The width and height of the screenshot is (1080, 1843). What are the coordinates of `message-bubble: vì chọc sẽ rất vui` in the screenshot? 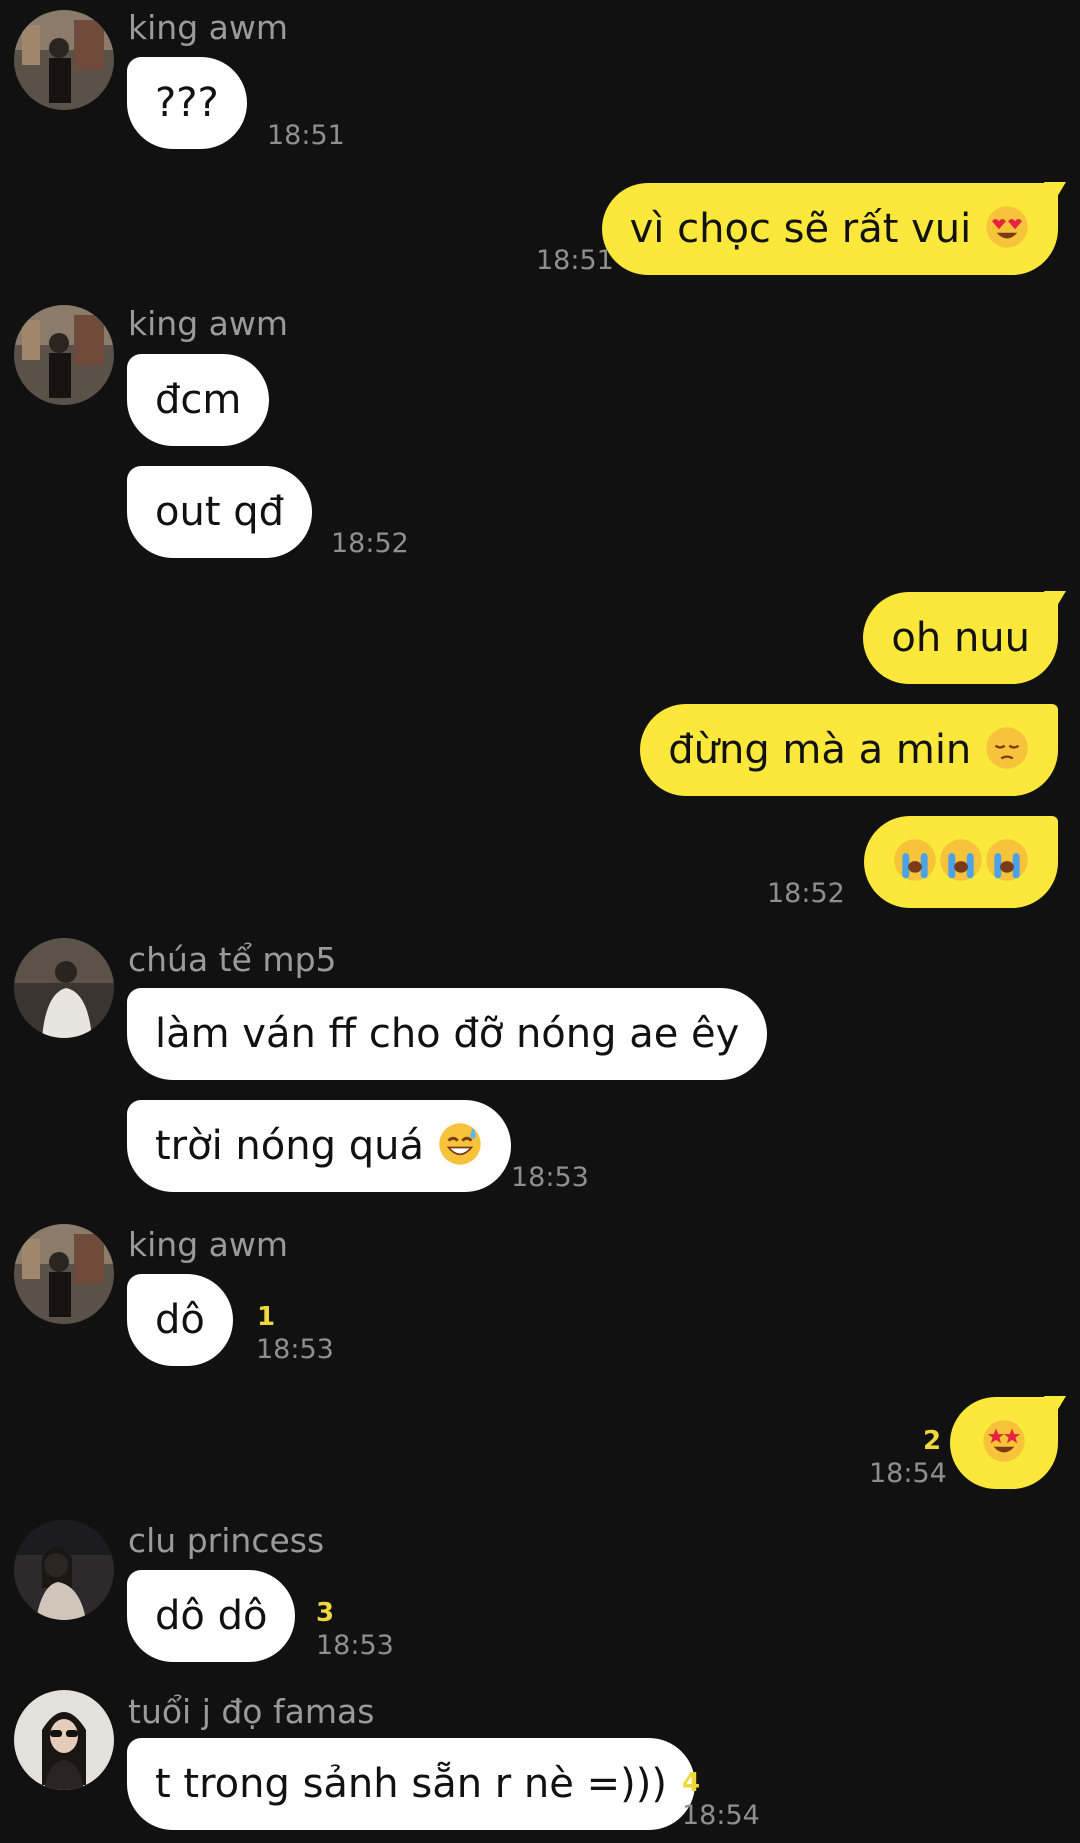 It's located at (829, 229).